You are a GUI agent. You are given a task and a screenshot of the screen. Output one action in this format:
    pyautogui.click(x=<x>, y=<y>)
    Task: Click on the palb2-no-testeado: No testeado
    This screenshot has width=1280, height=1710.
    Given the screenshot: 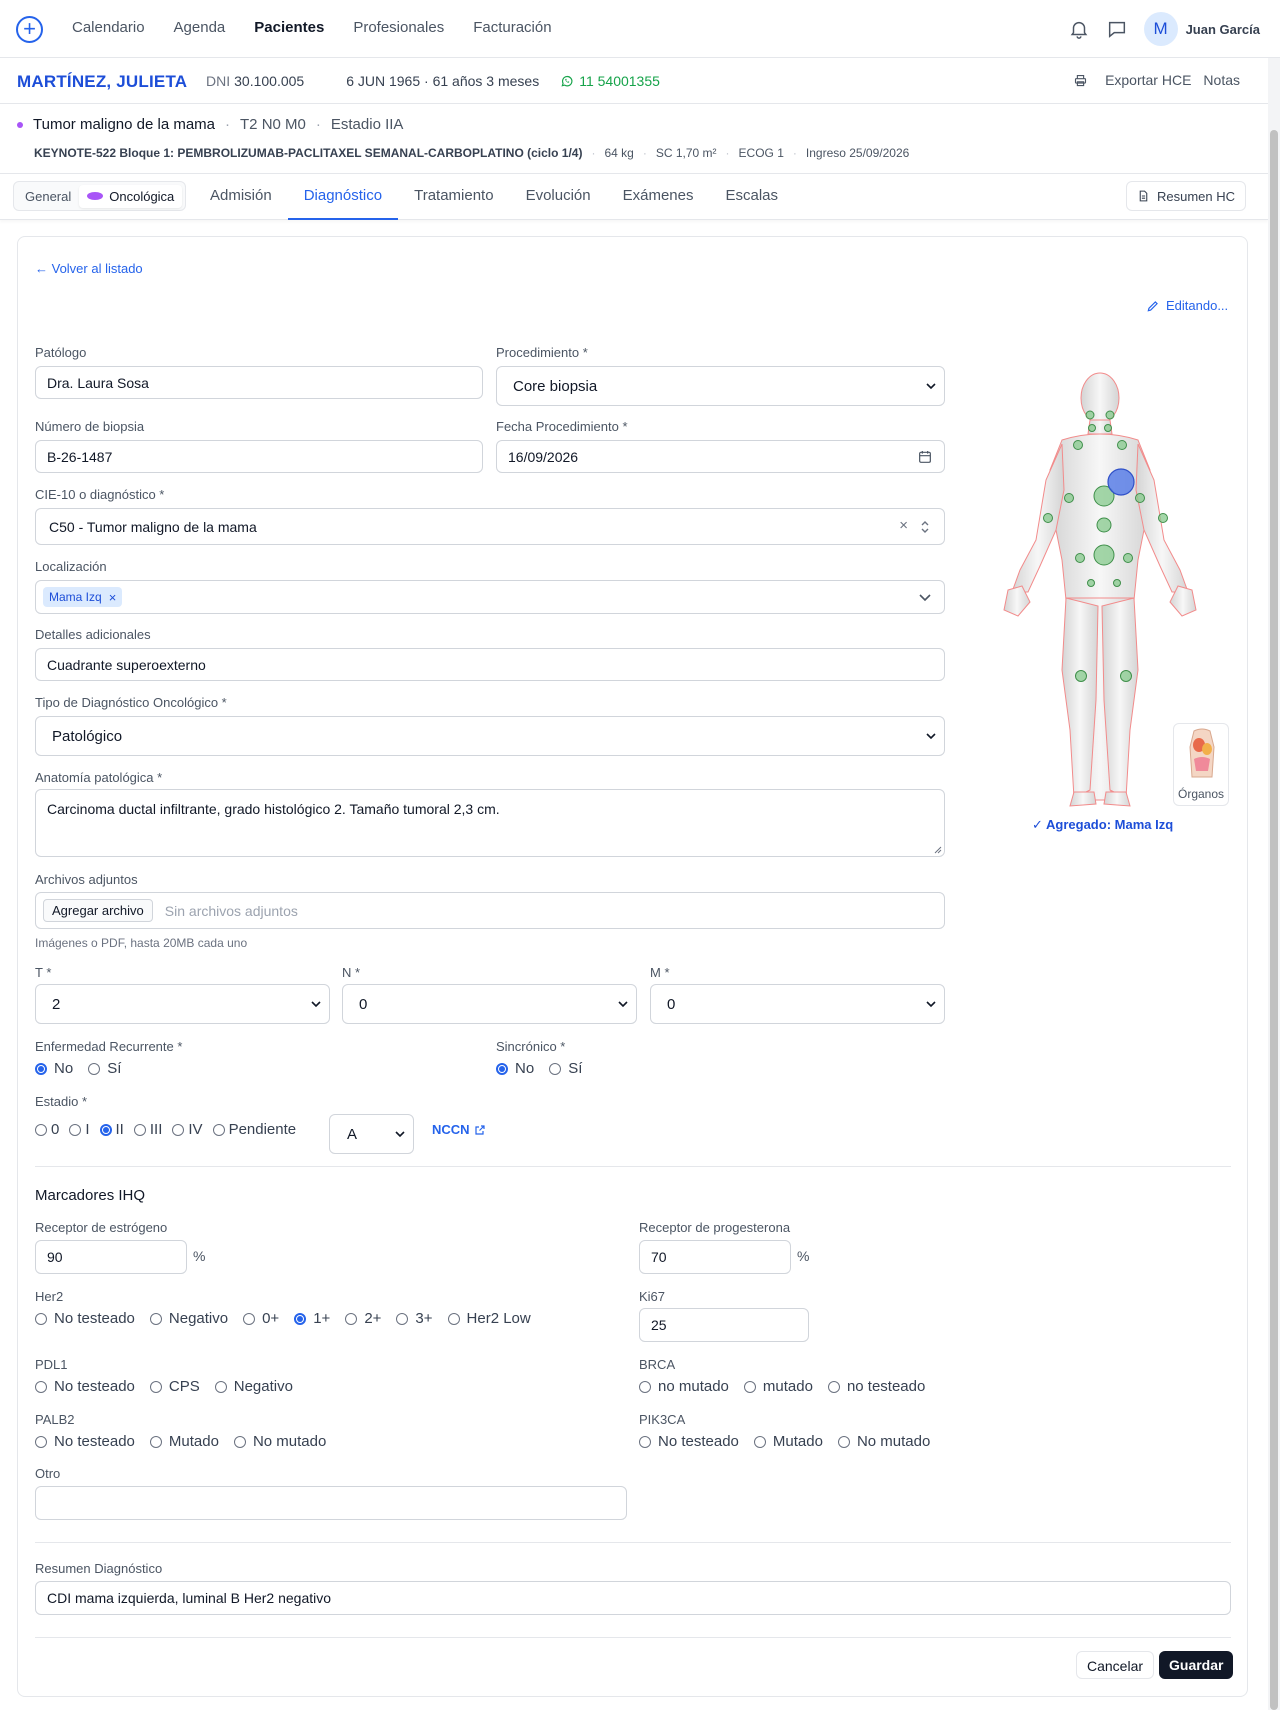 What is the action you would take?
    pyautogui.click(x=85, y=1441)
    